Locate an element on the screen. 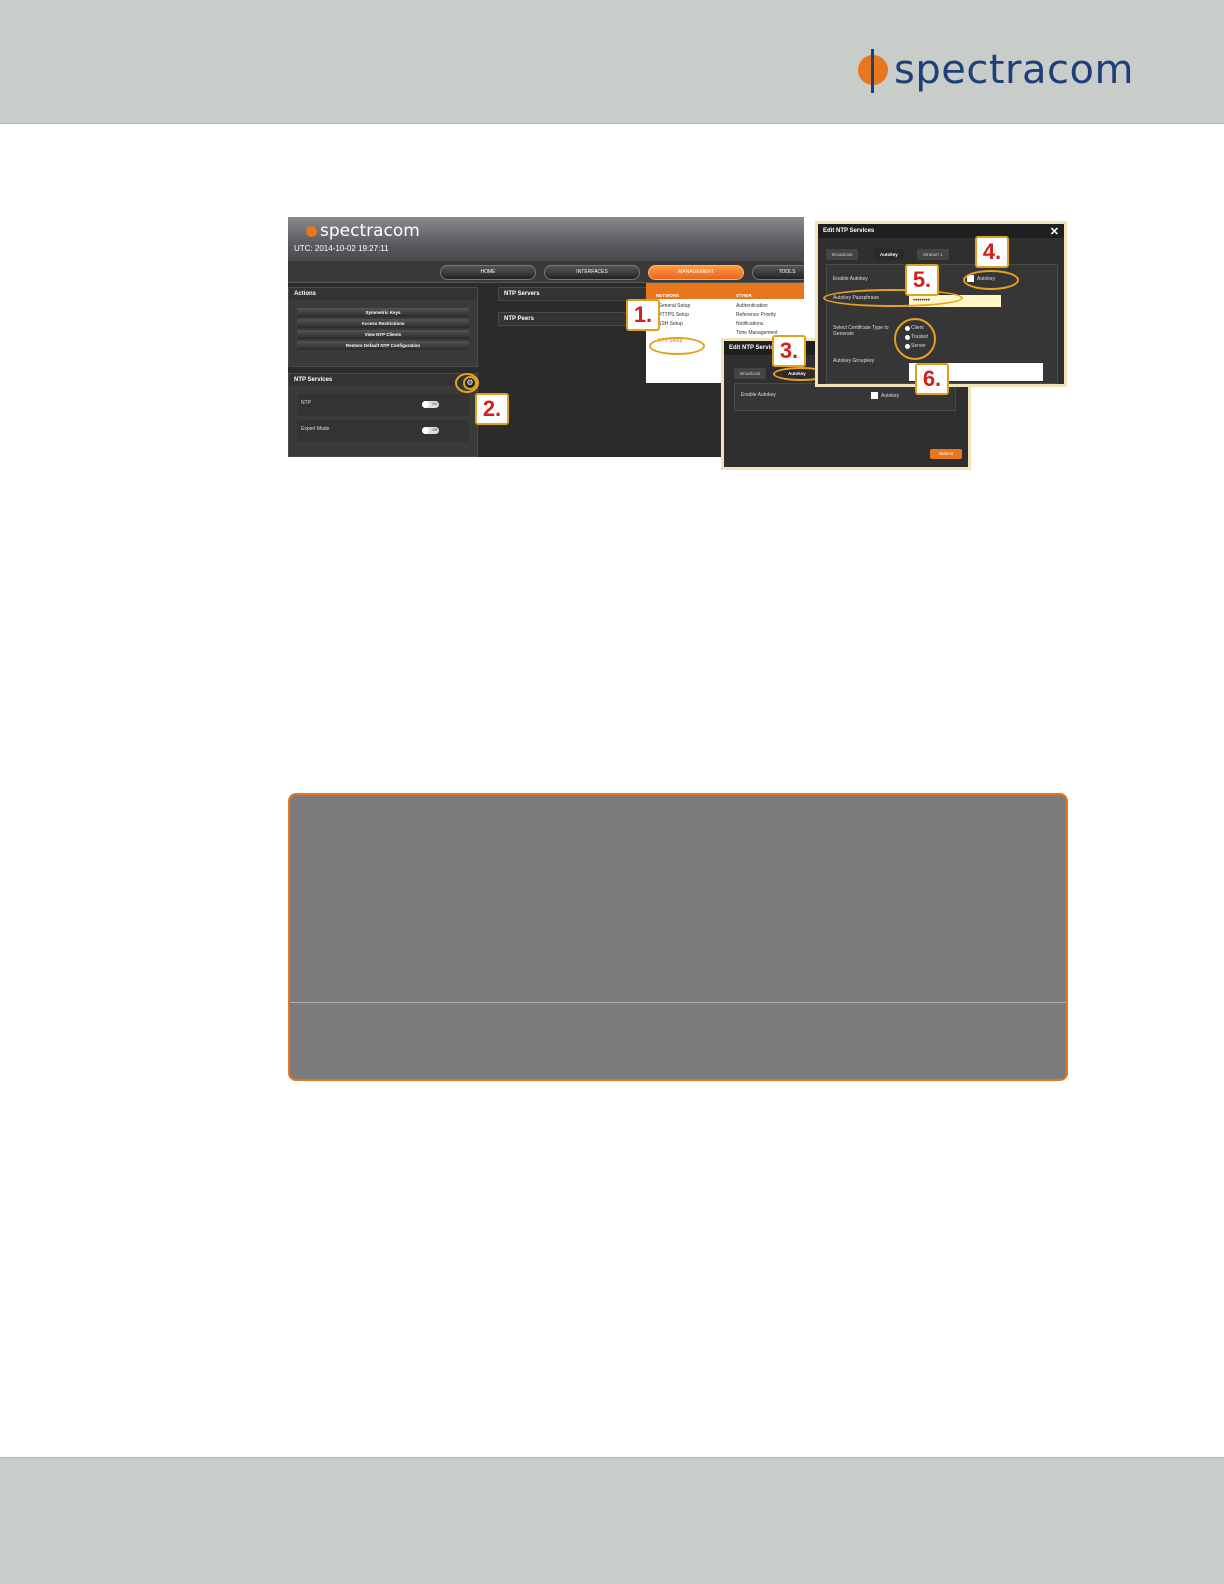 This screenshot has width=1224, height=1584. menu-reference-priority: Reference Priority is located at coordinates (756, 315).